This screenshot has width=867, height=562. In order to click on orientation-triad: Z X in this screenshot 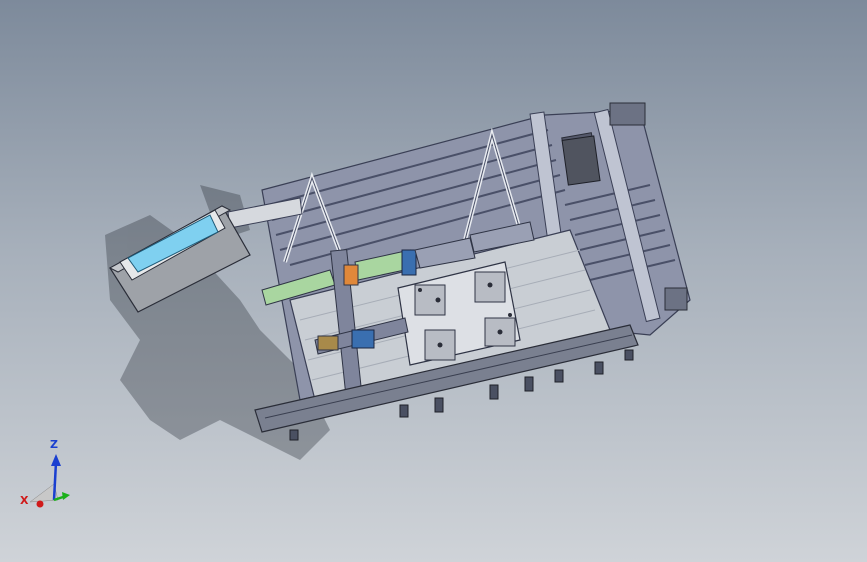, I will do `click(48, 479)`.